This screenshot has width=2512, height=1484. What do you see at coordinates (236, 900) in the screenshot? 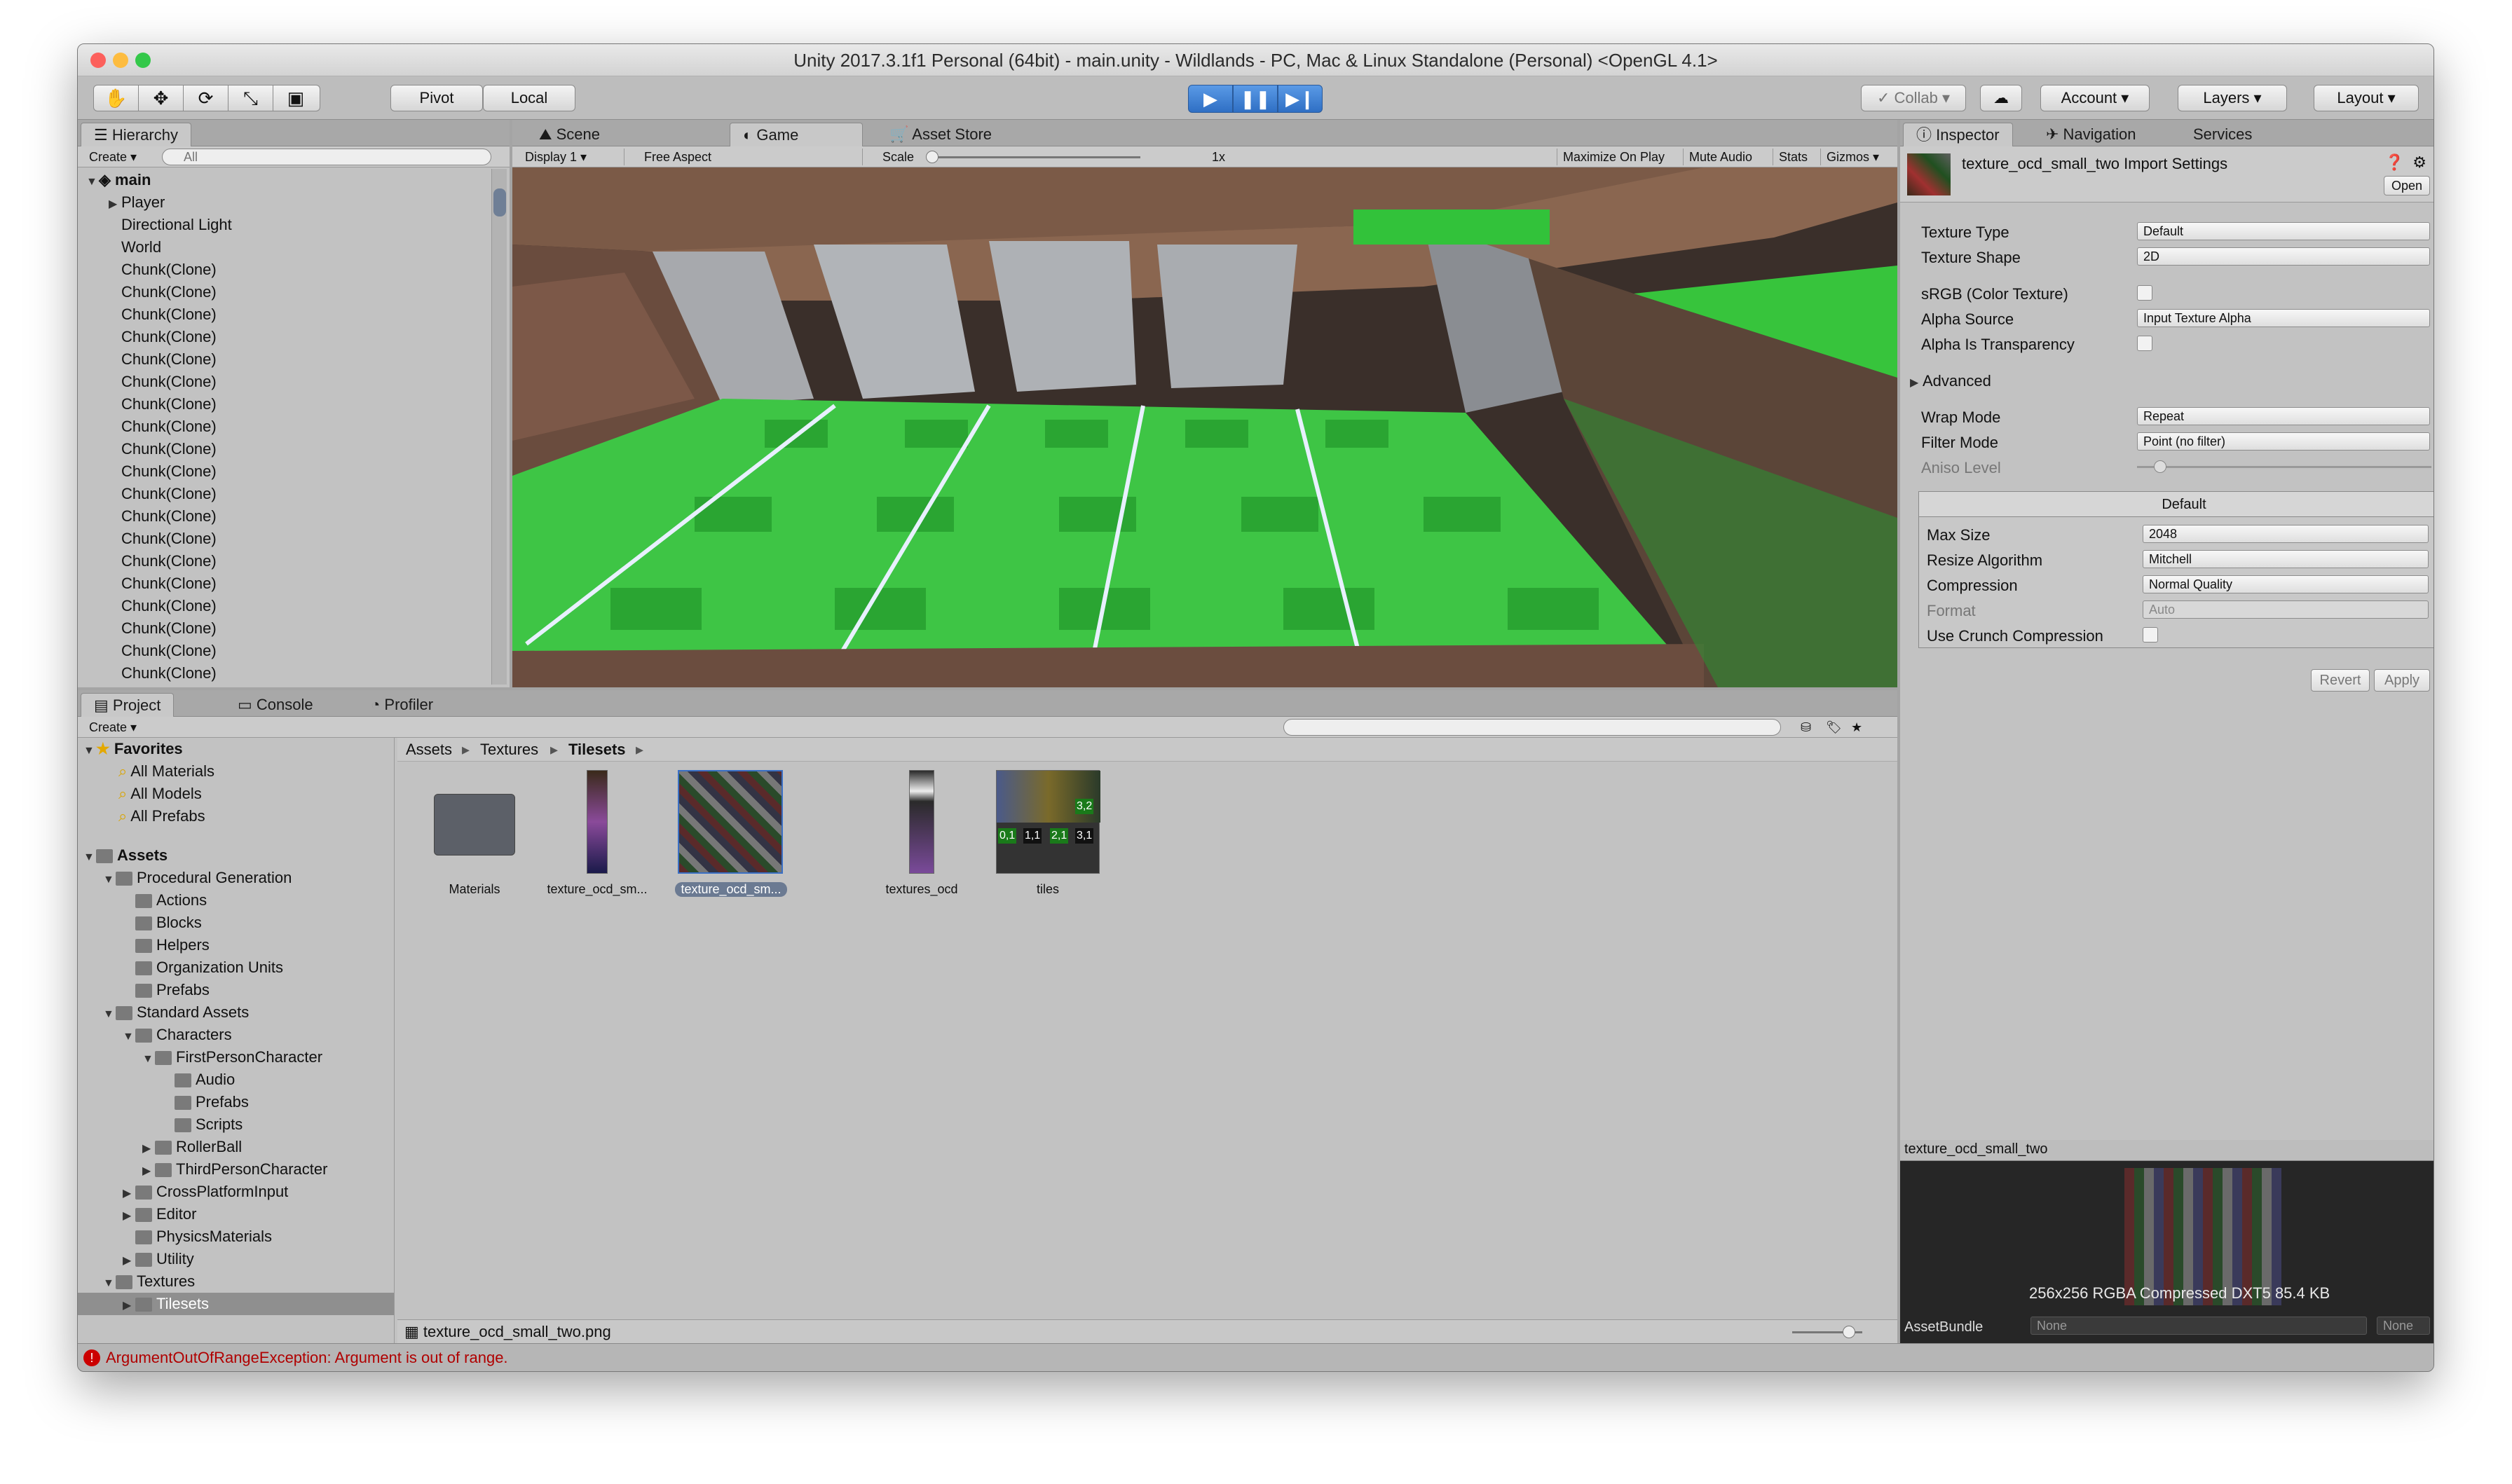
I see `tree-item: Actions` at bounding box center [236, 900].